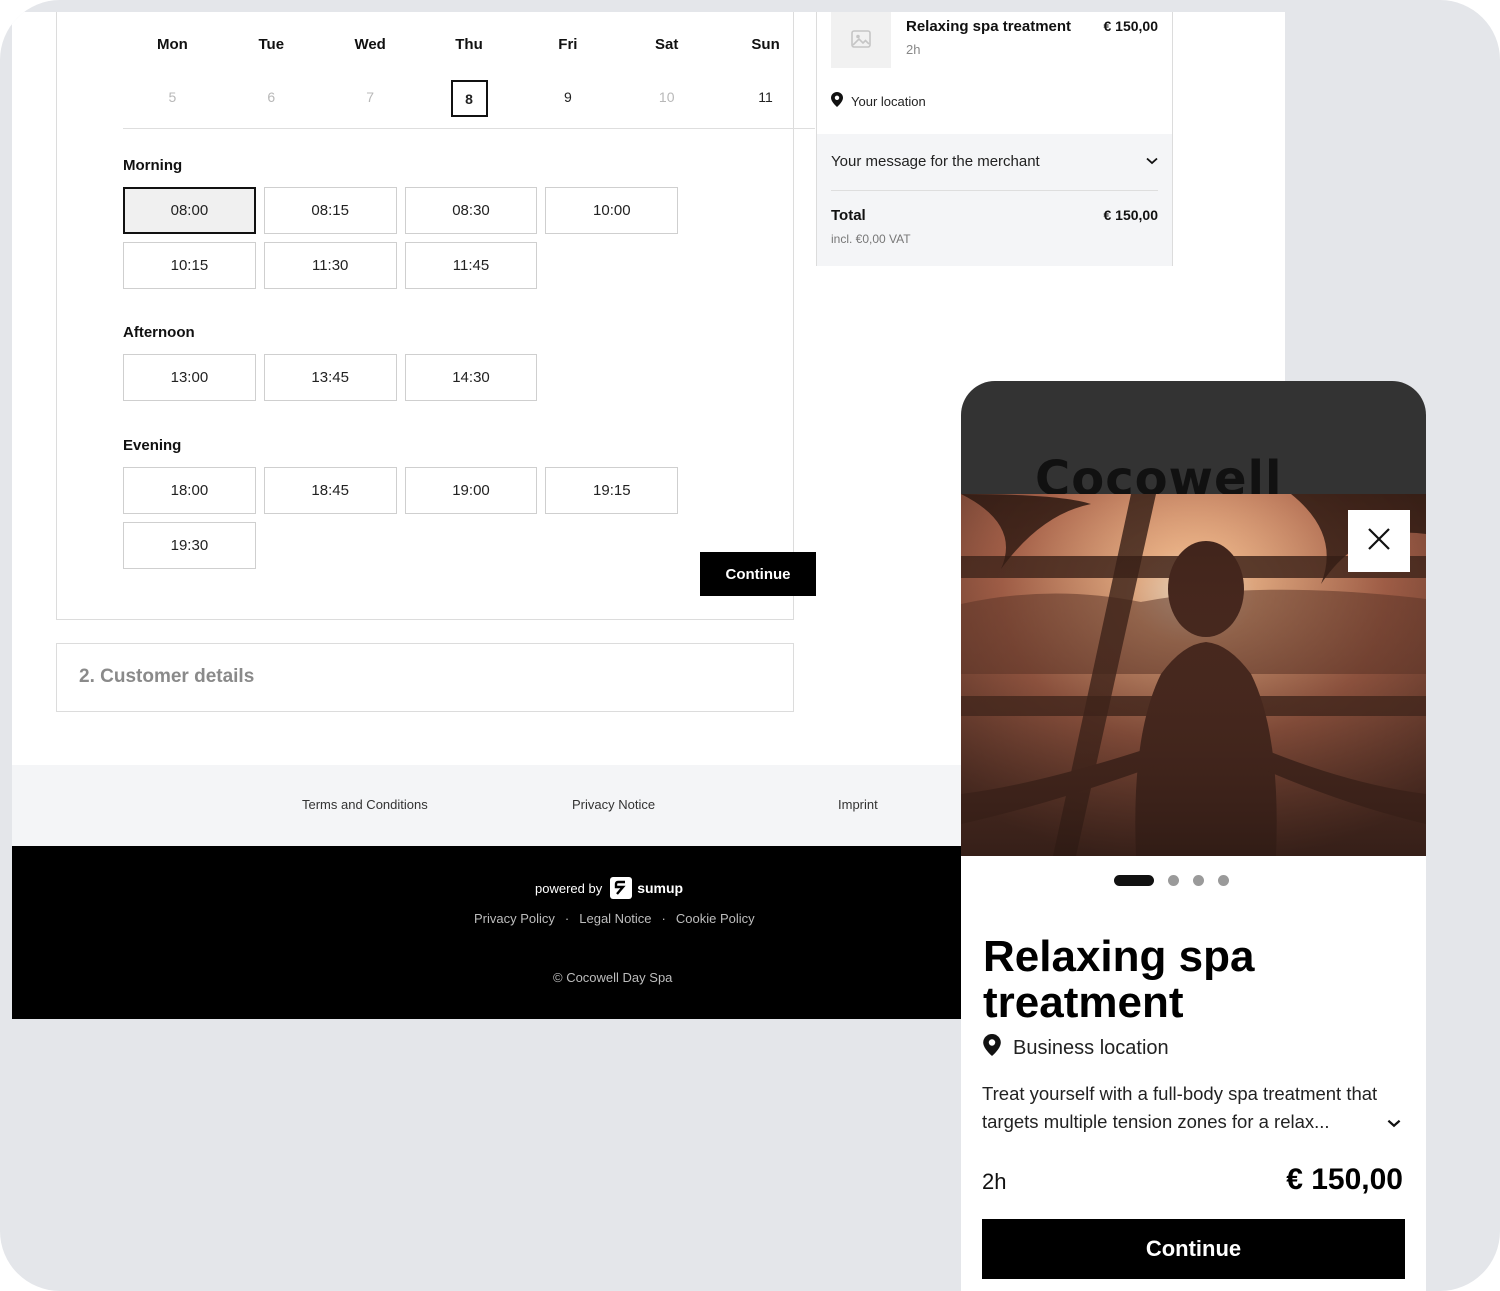  I want to click on day-number: 10, so click(666, 97).